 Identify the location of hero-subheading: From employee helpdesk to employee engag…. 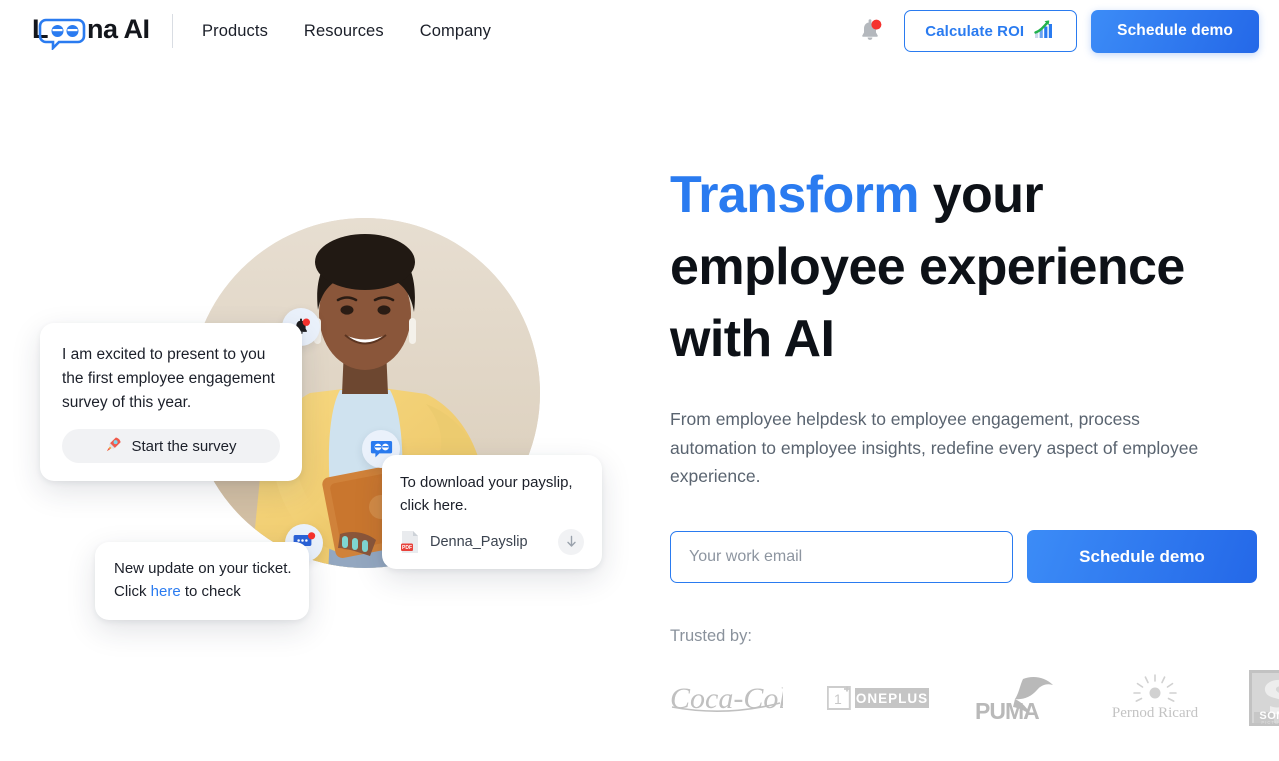
(934, 447).